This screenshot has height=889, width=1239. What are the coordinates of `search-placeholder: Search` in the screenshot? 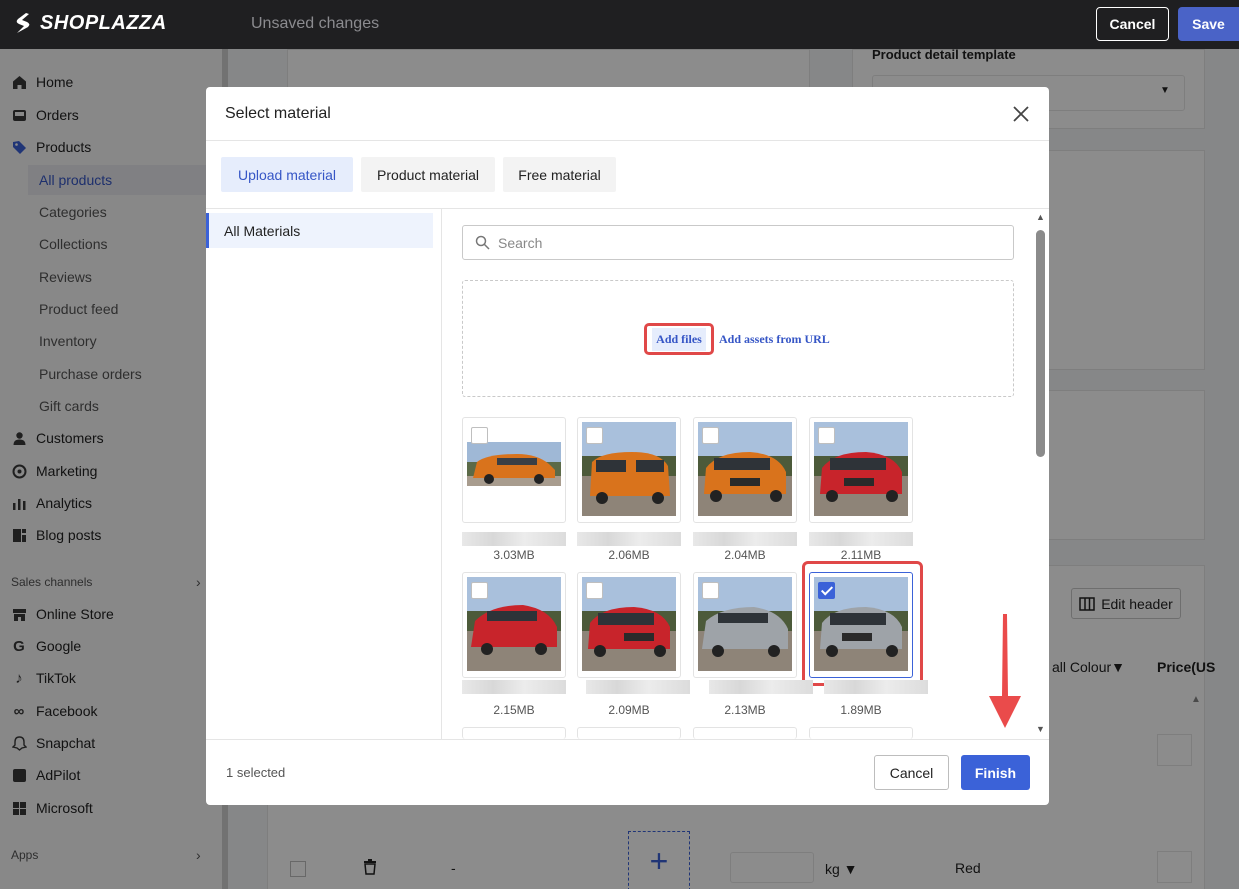 It's located at (520, 242).